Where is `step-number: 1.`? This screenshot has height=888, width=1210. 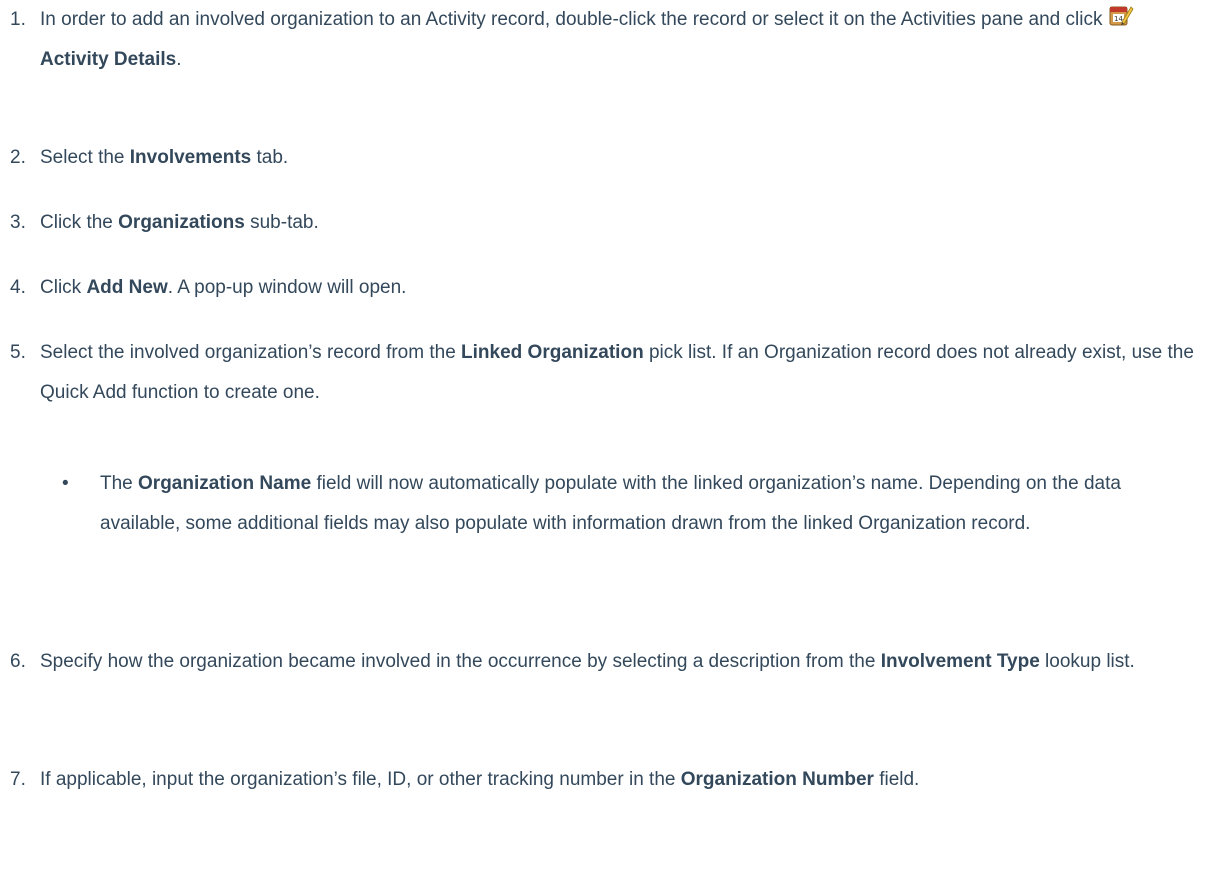 step-number: 1. is located at coordinates (18, 19).